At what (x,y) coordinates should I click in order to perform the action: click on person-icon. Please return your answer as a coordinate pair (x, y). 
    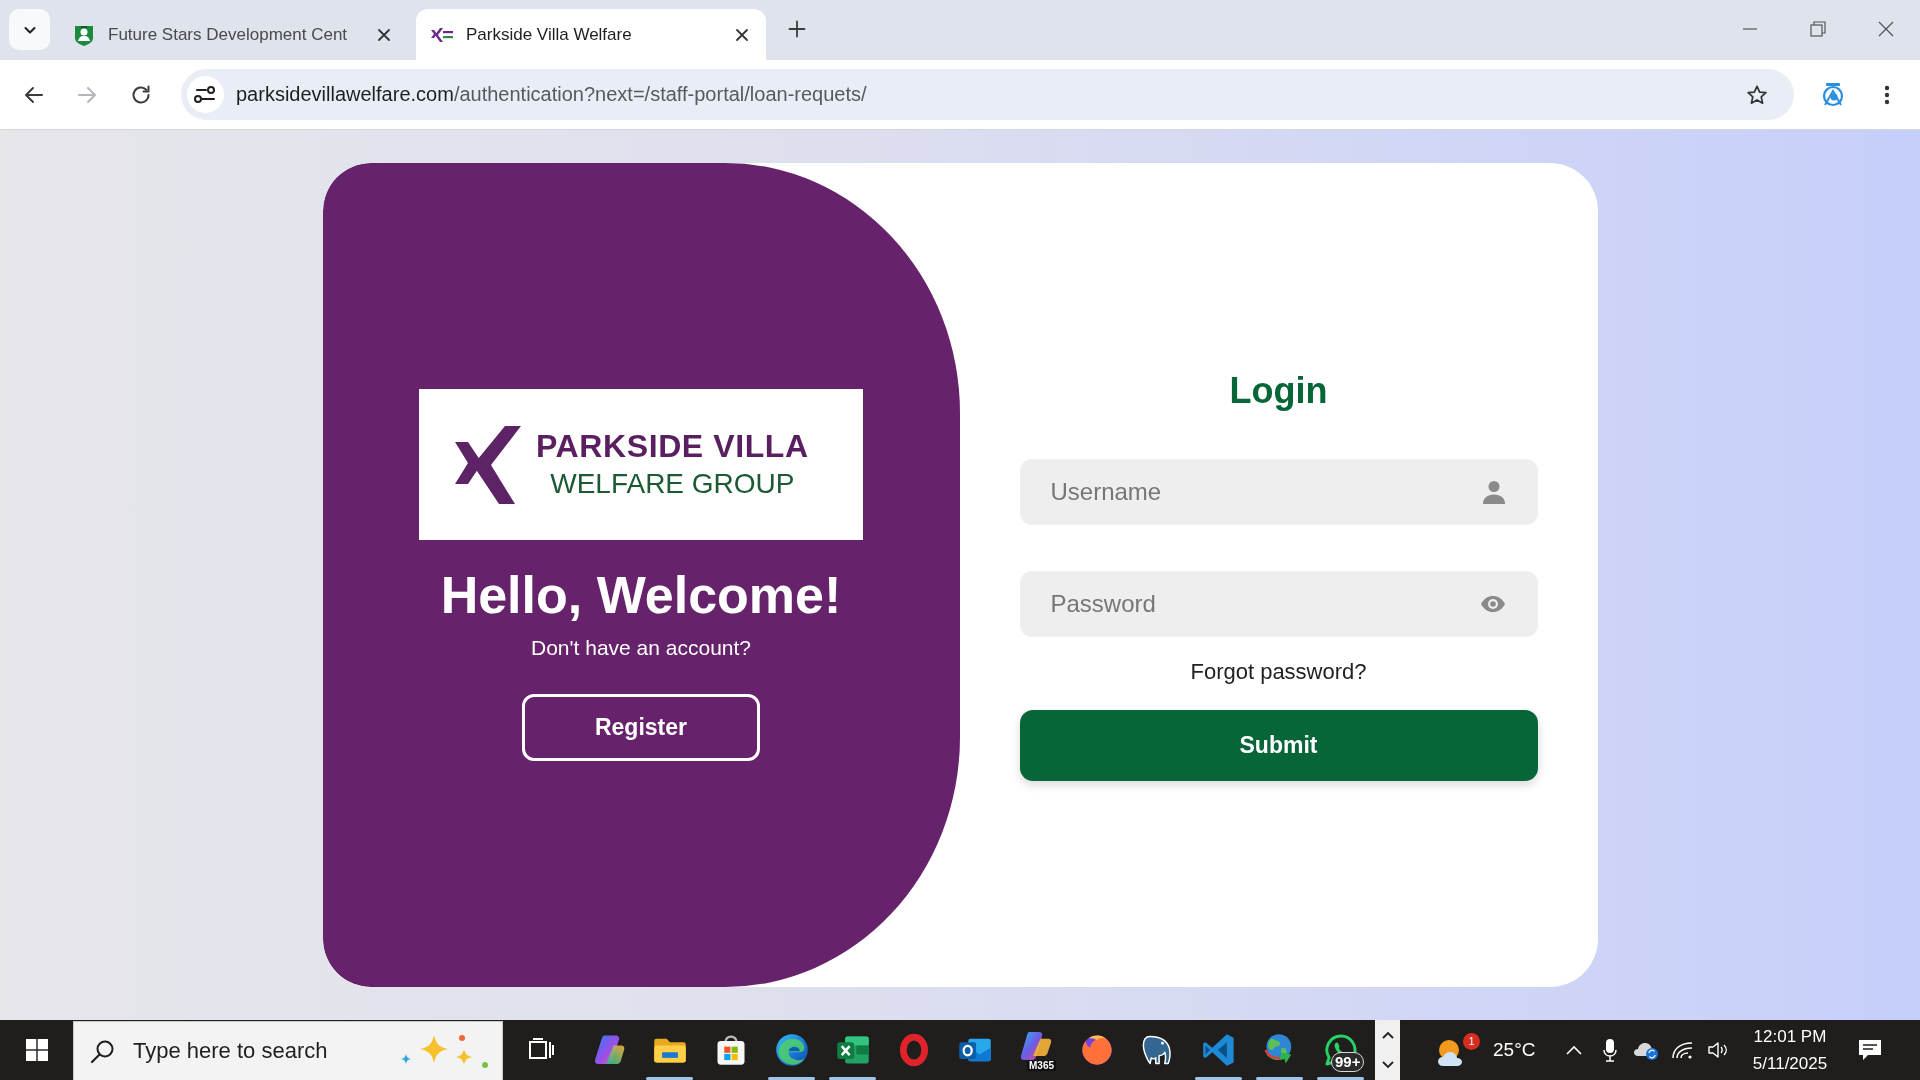
    Looking at the image, I should click on (1493, 492).